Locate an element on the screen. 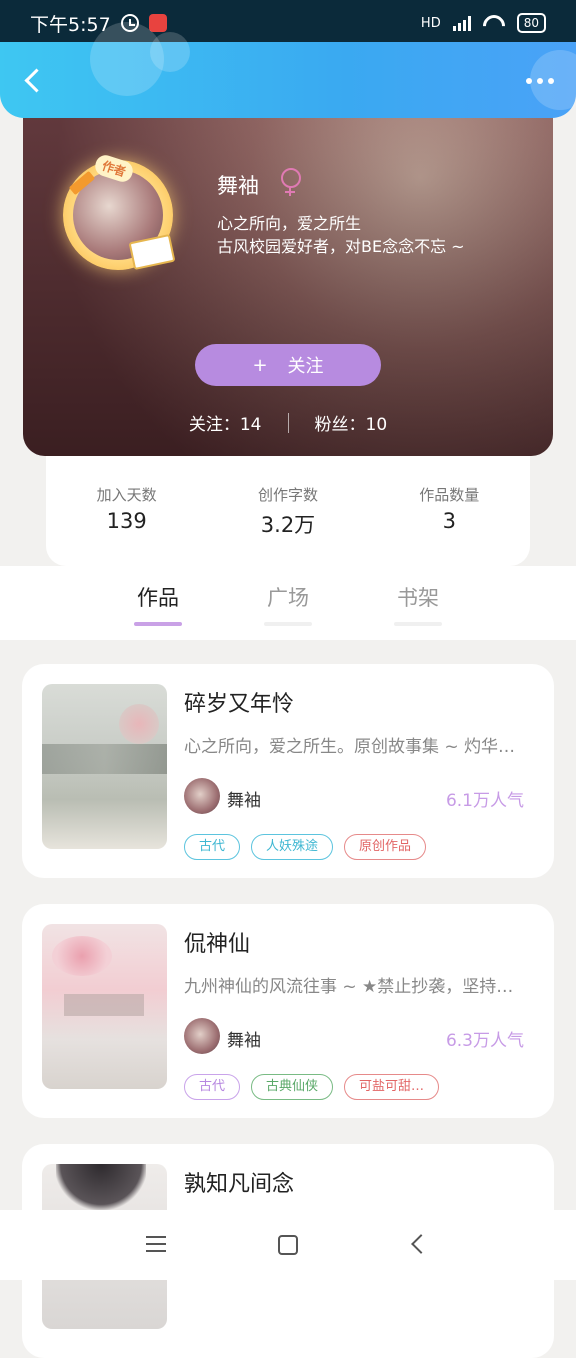  popularity: 6.3万人气 is located at coordinates (484, 1041).